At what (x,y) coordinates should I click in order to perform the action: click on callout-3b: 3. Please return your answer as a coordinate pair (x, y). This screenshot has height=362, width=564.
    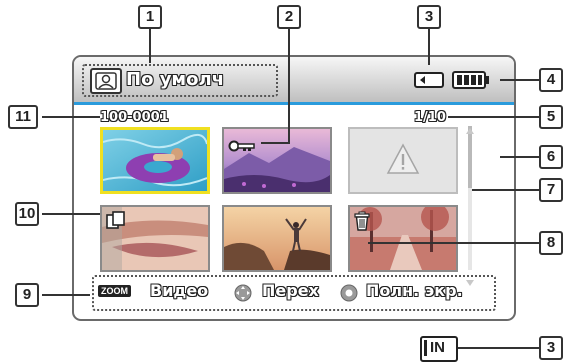
    Looking at the image, I should click on (551, 348).